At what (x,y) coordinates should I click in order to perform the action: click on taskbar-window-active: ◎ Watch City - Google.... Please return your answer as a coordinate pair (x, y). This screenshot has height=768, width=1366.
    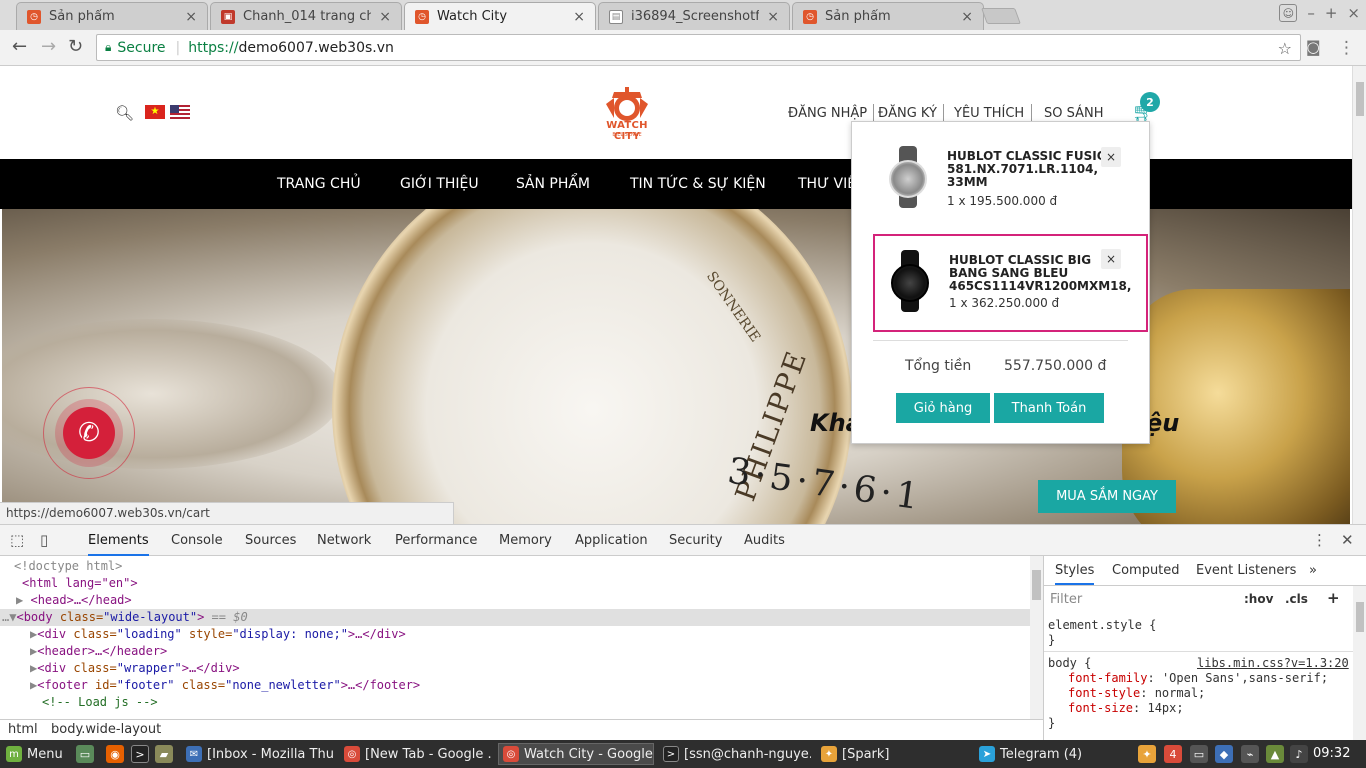
    Looking at the image, I should click on (576, 754).